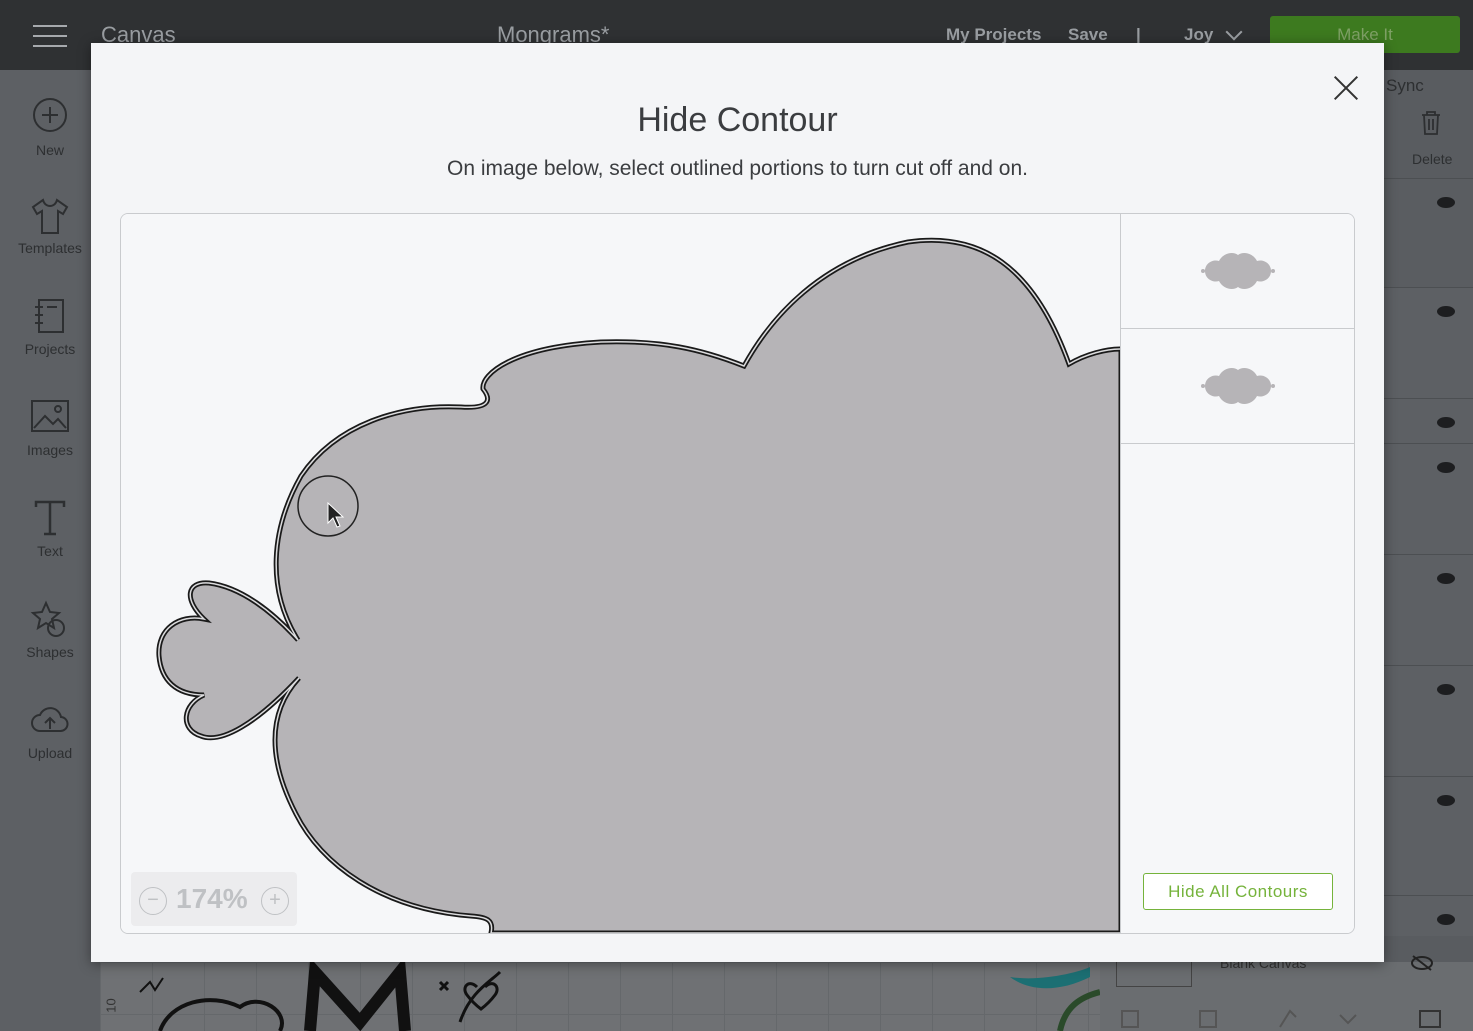 The width and height of the screenshot is (1473, 1031). I want to click on plus-circle-icon, so click(50, 115).